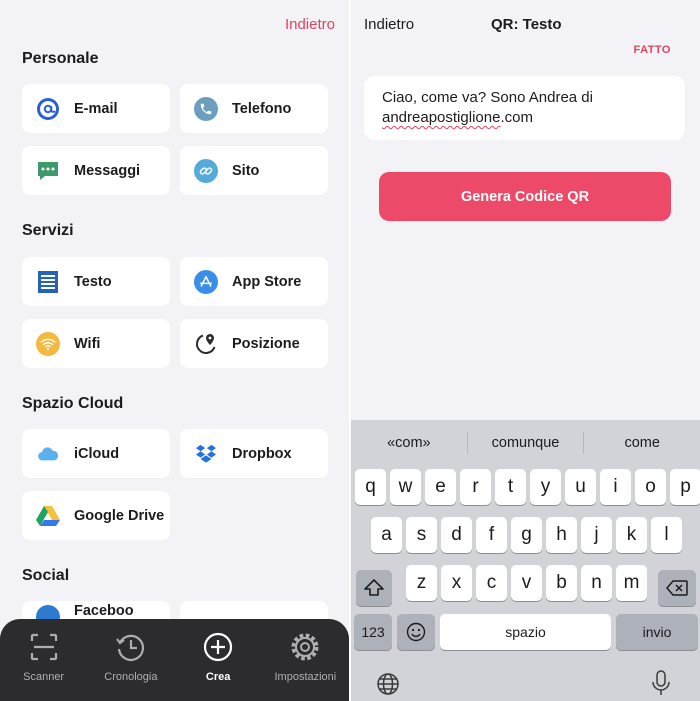  I want to click on suggestion-item: comunque, so click(526, 443).